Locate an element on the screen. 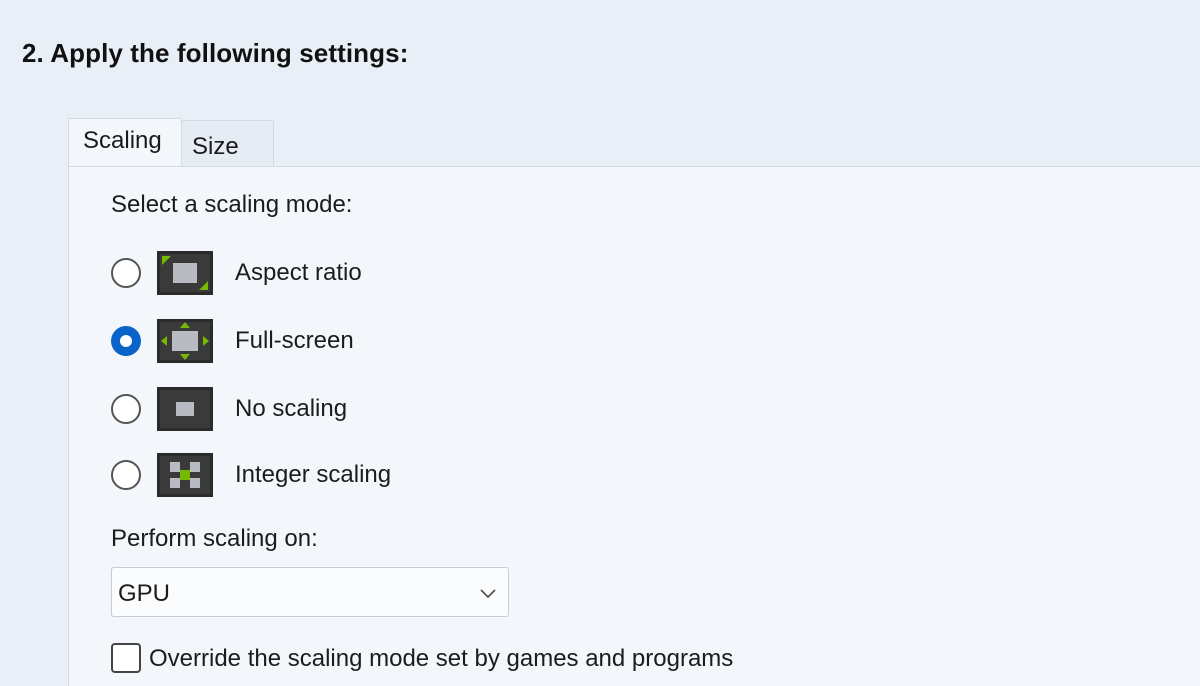 Image resolution: width=1200 pixels, height=686 pixels. radio-option-full-screen: Full-screen is located at coordinates (321, 342).